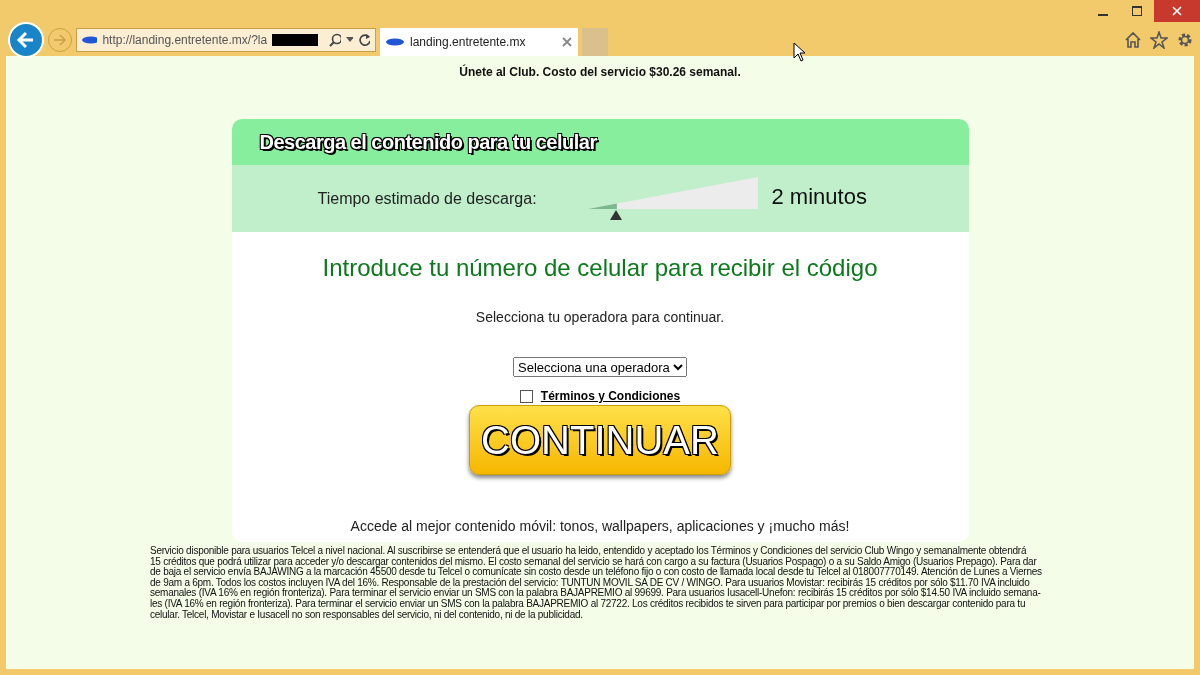  What do you see at coordinates (600, 72) in the screenshot?
I see `notice-text: Únete al Club. Costo del servicio $30.26 semanal.` at bounding box center [600, 72].